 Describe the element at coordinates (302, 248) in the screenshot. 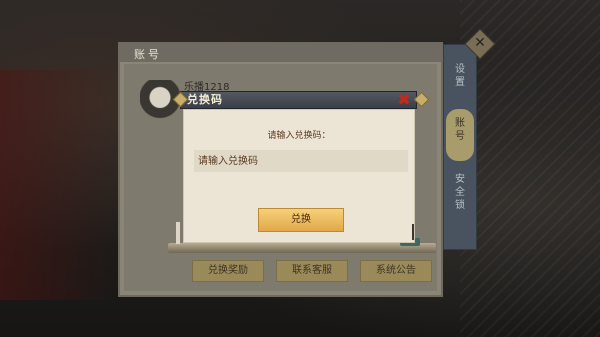

I see `dialog-shelf-ornament` at that location.